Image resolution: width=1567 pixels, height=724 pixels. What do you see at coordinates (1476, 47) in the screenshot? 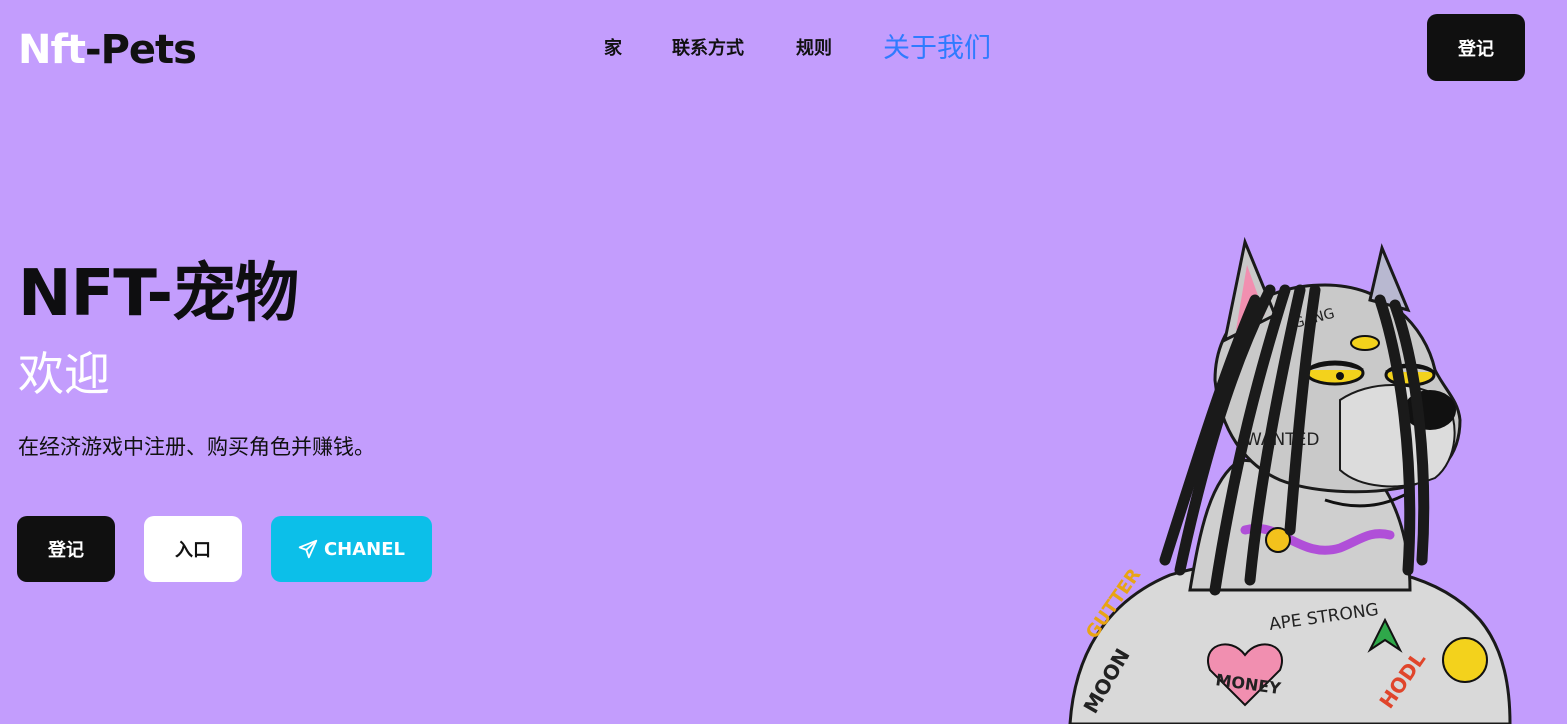
I see `header-register-button: 登记` at bounding box center [1476, 47].